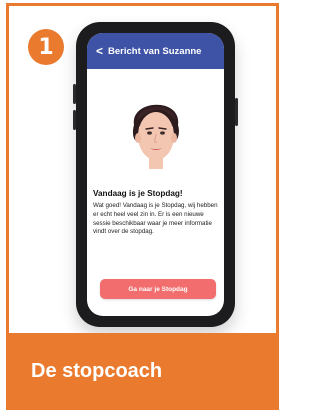 Image resolution: width=320 pixels, height=414 pixels. I want to click on header-title: Bericht van Suzanne, so click(155, 51).